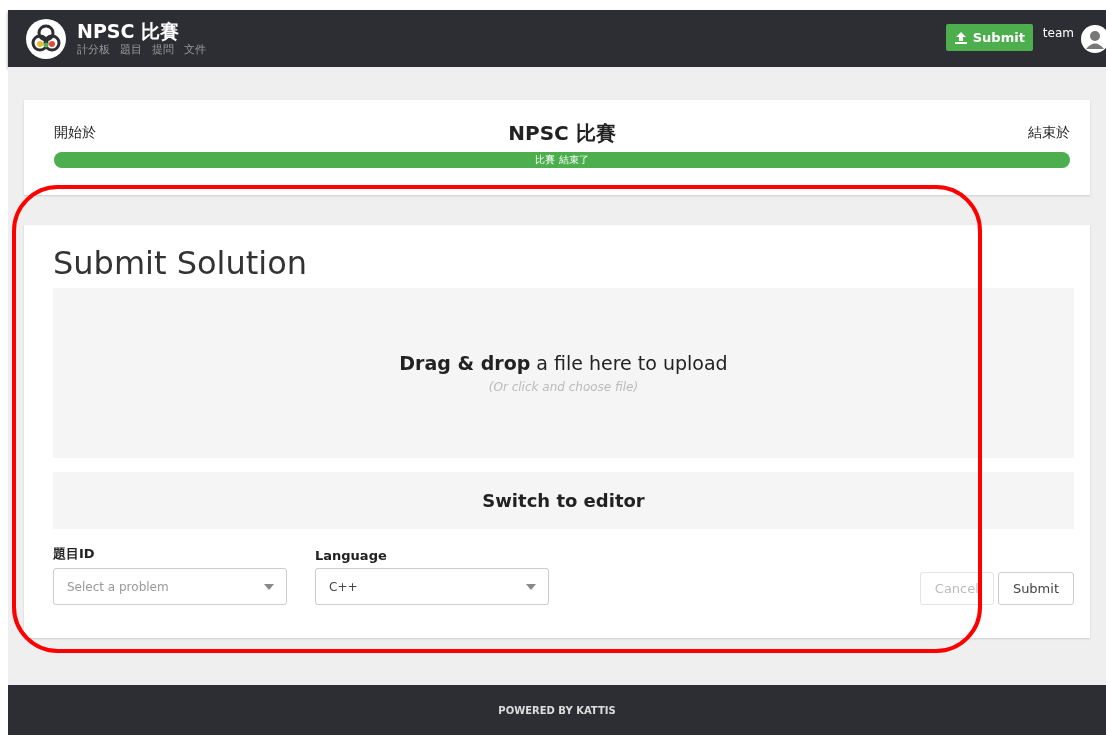  Describe the element at coordinates (1035, 588) in the screenshot. I see `form-button: Submit` at that location.